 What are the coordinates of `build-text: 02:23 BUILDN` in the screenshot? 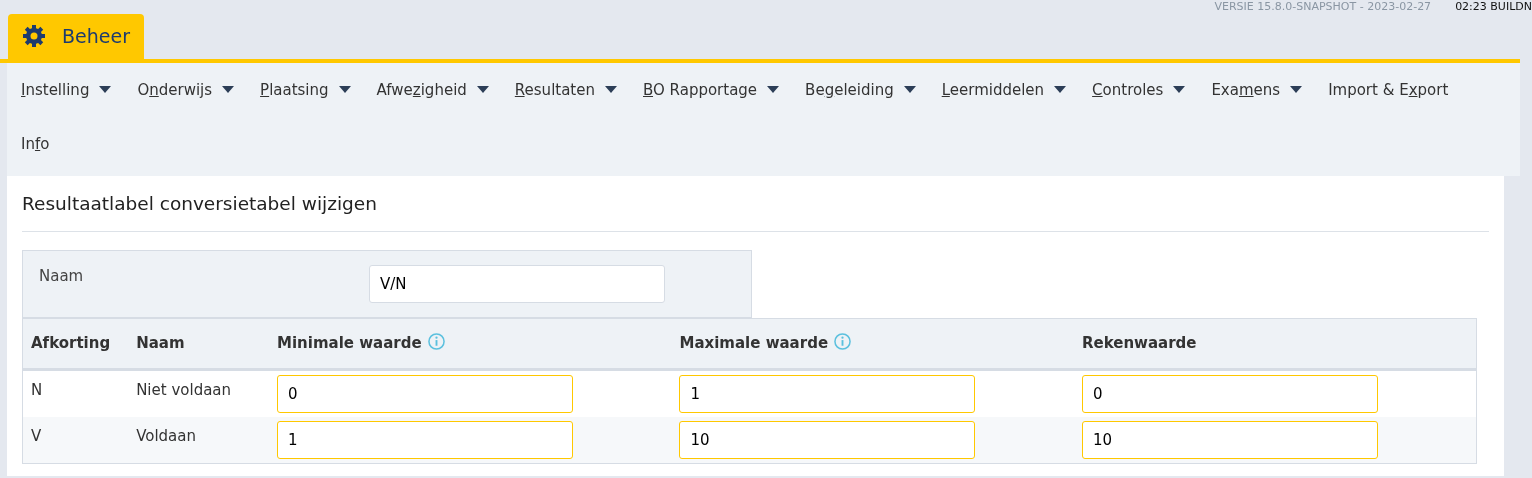 It's located at (1493, 7).